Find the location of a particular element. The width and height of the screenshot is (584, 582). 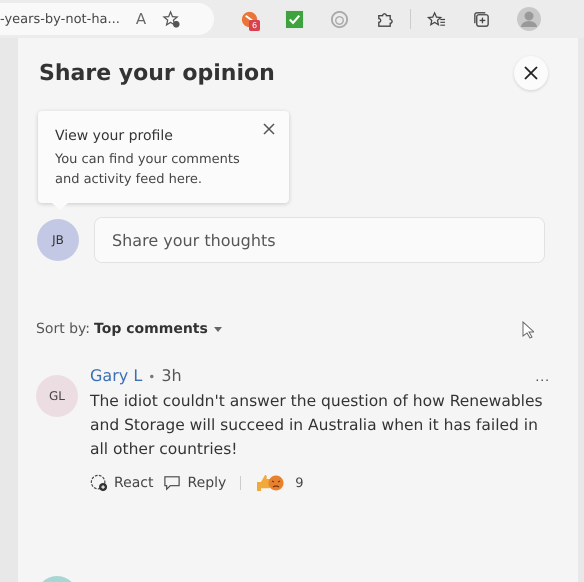

author-name: Gary L is located at coordinates (116, 375).